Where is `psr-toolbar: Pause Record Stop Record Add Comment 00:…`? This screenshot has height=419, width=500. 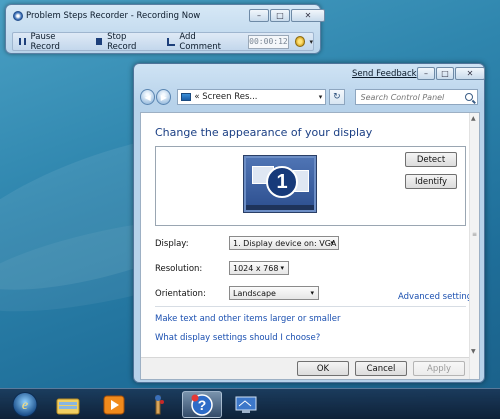 psr-toolbar: Pause Record Stop Record Add Comment 00:… is located at coordinates (163, 41).